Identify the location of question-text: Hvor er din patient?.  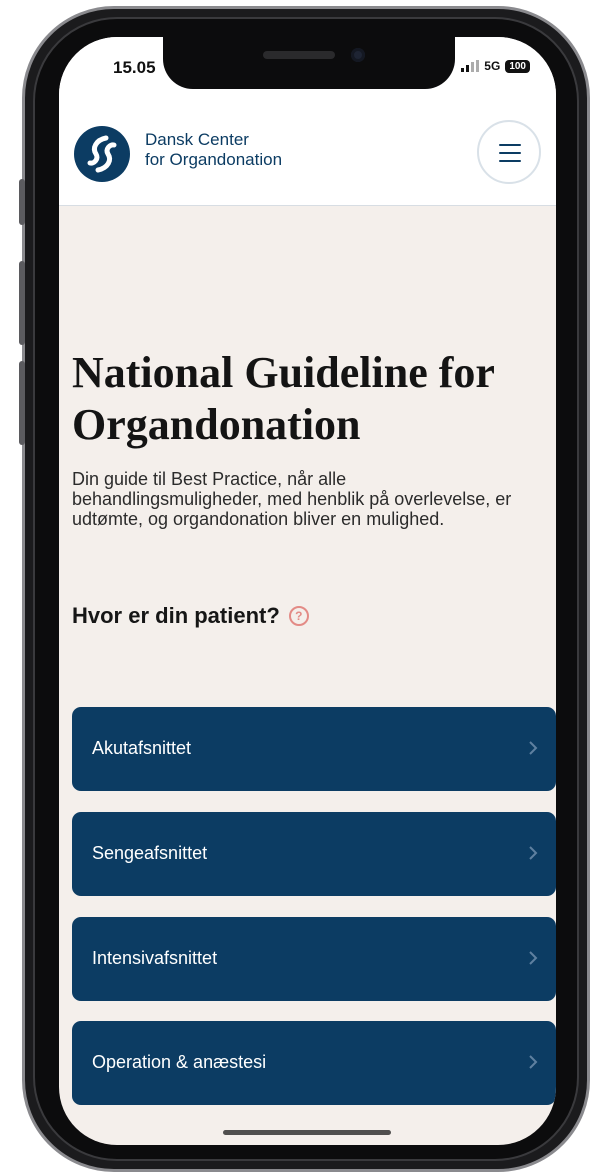
(176, 615).